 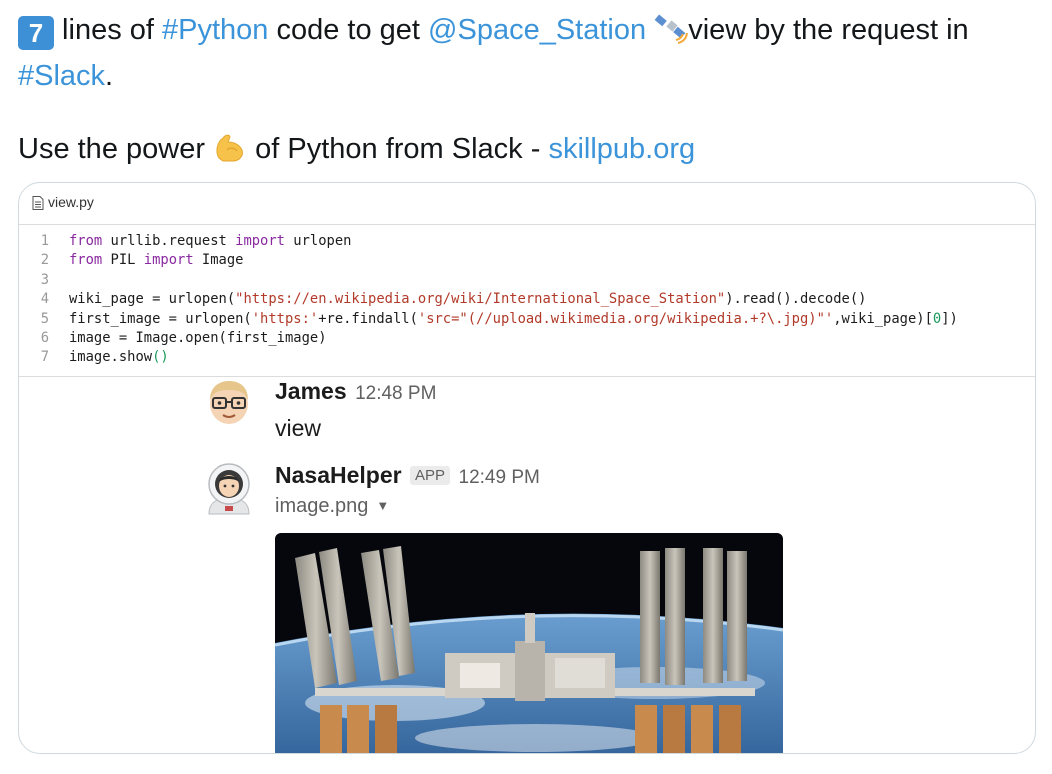 I want to click on avatar-astronaut, so click(x=229, y=488).